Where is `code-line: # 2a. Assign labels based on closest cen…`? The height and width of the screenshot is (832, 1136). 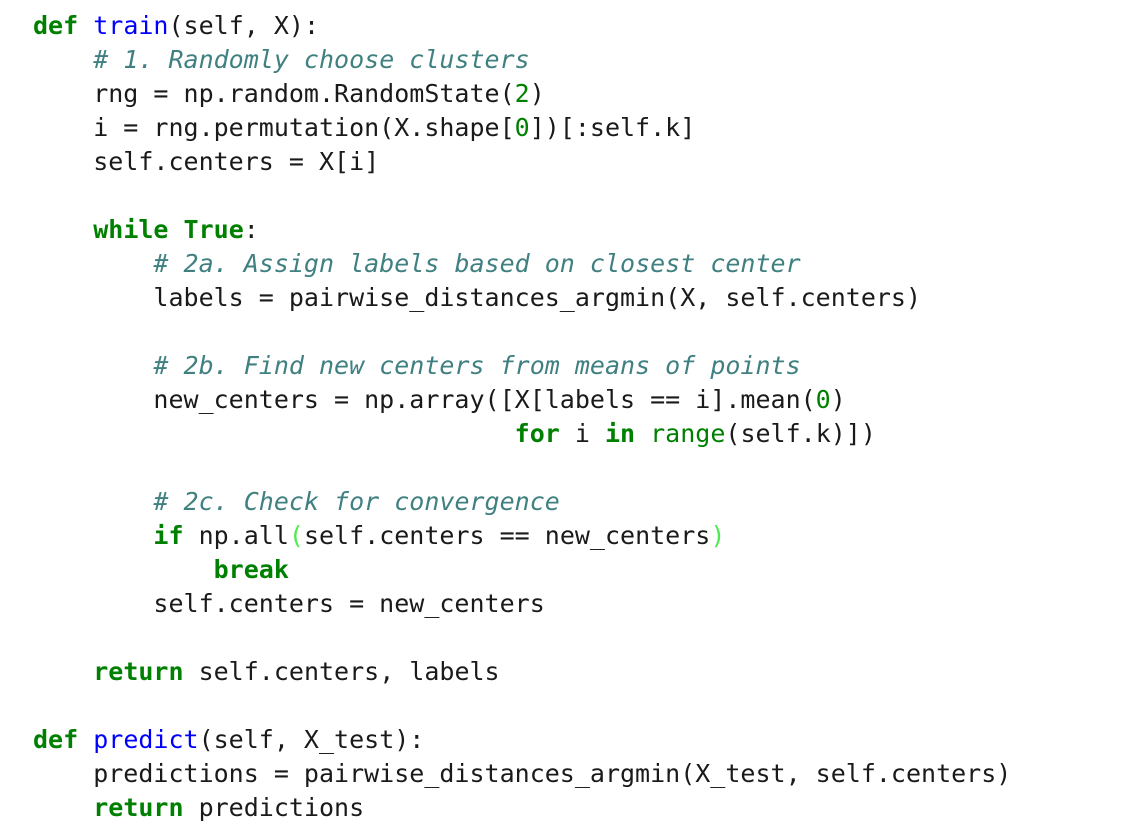 code-line: # 2a. Assign labels based on closest cen… is located at coordinates (522, 264).